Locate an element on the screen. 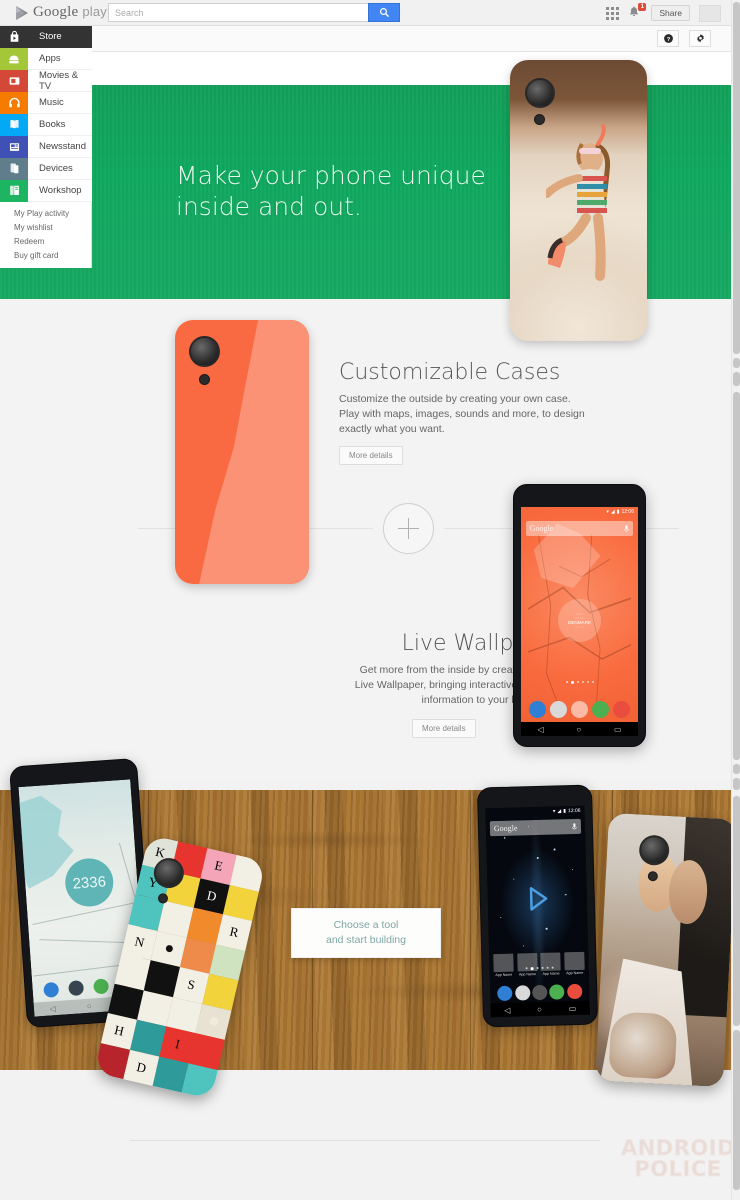 The image size is (740, 1200). sidebar-item-apps: Apps is located at coordinates (46, 58).